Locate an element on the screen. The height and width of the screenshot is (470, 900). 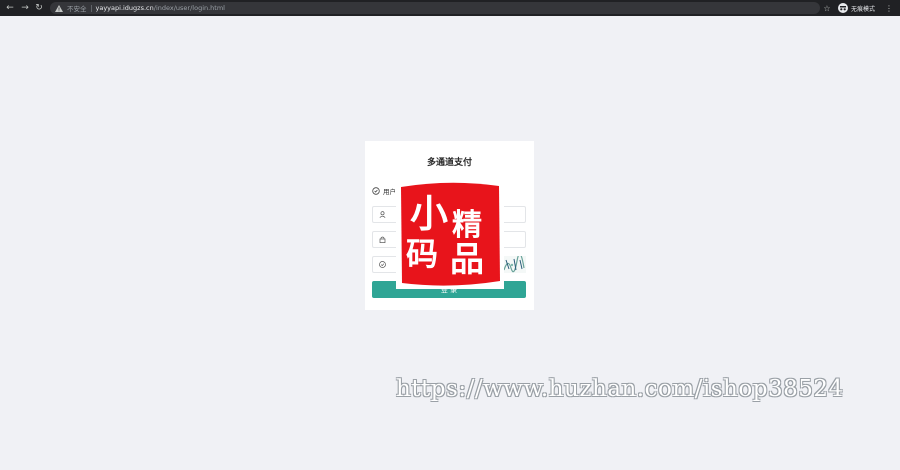
login-type-tab: 用户 is located at coordinates (384, 191).